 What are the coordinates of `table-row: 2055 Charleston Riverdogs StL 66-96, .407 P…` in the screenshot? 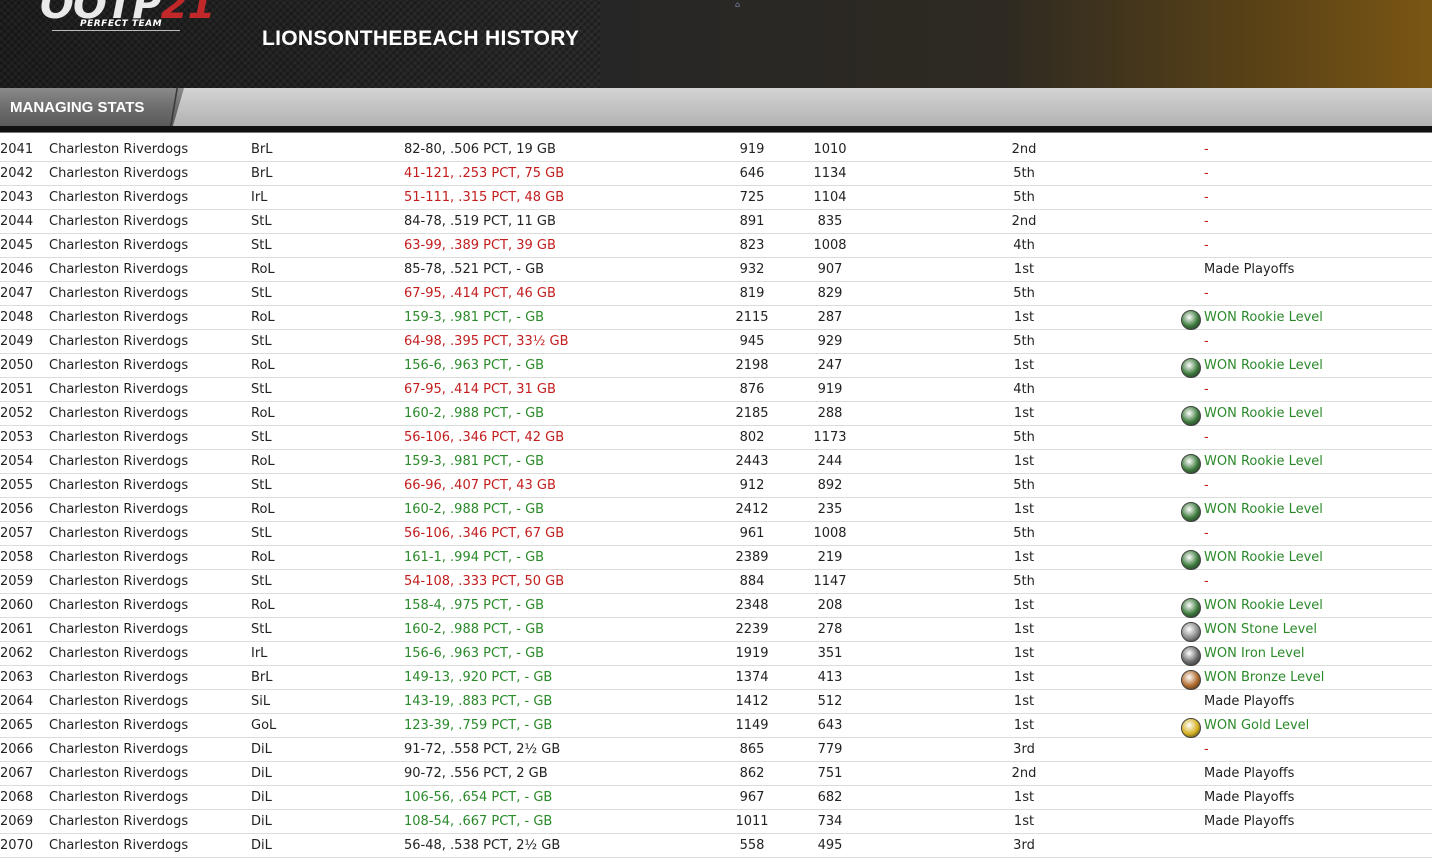 It's located at (716, 486).